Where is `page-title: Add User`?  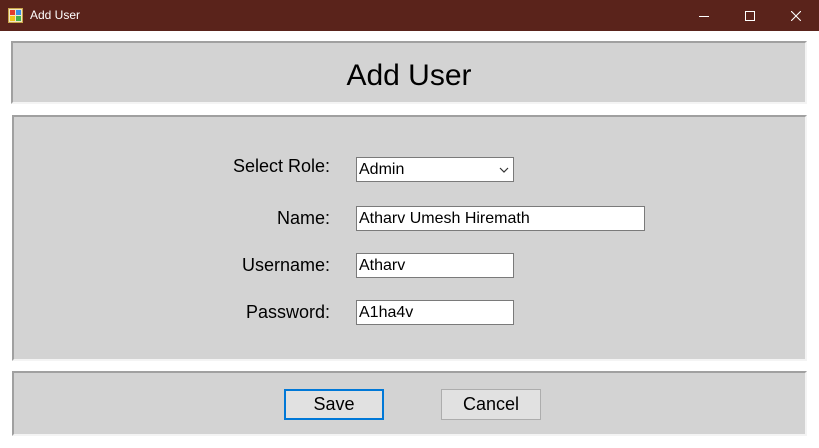 page-title: Add User is located at coordinates (409, 75).